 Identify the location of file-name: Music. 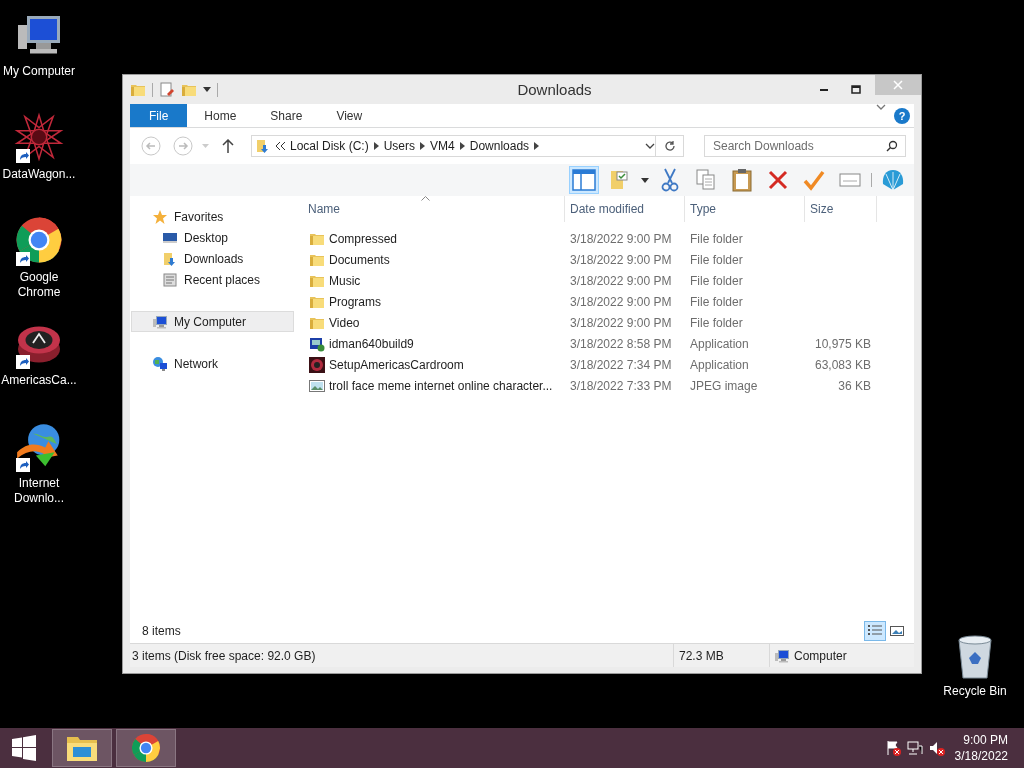
(345, 280).